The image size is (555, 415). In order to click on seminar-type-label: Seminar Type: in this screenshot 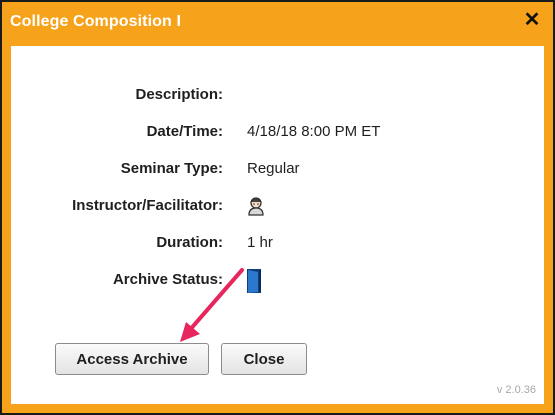, I will do `click(171, 168)`.